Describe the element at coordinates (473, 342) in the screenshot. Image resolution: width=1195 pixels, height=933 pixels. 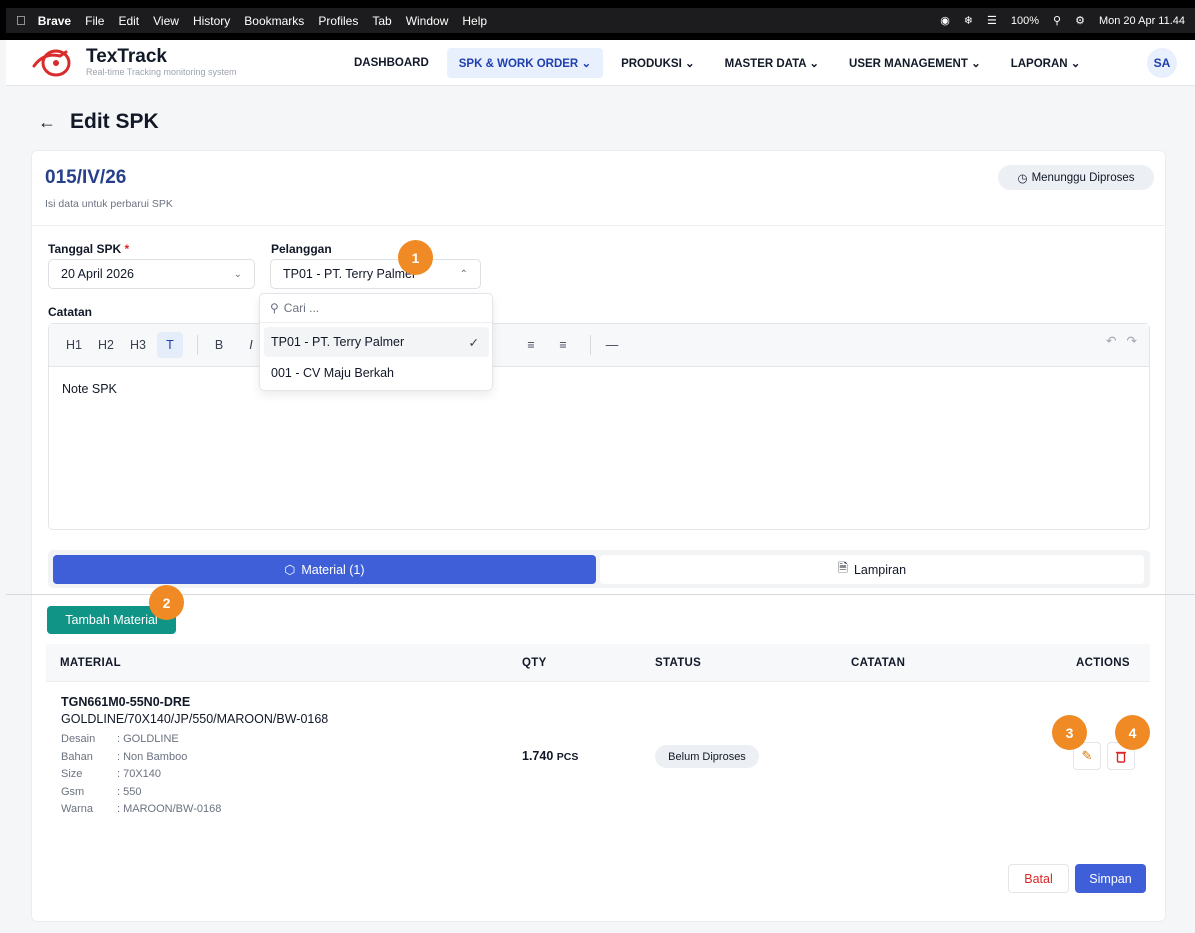
I see `check-icon: ✓` at that location.